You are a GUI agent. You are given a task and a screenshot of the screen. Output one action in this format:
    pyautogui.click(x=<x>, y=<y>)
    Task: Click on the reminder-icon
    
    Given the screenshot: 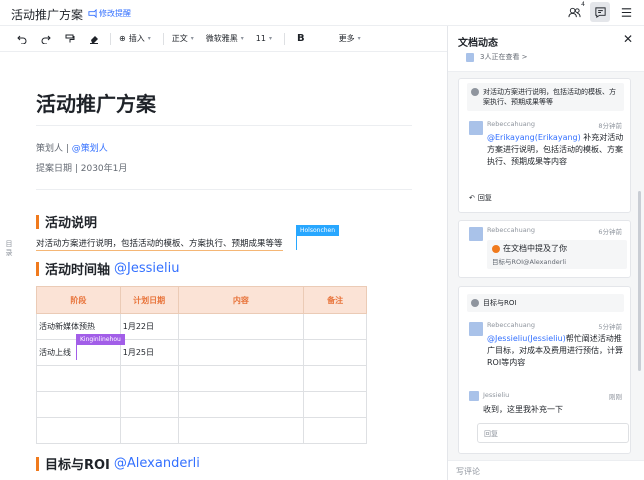 What is the action you would take?
    pyautogui.click(x=92, y=13)
    